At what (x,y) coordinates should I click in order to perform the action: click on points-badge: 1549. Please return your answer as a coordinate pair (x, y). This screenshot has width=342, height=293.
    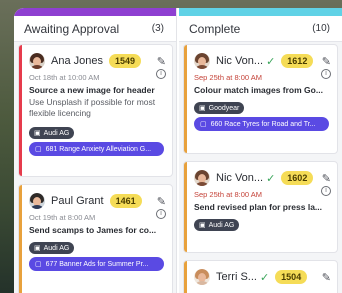
    Looking at the image, I should click on (125, 61).